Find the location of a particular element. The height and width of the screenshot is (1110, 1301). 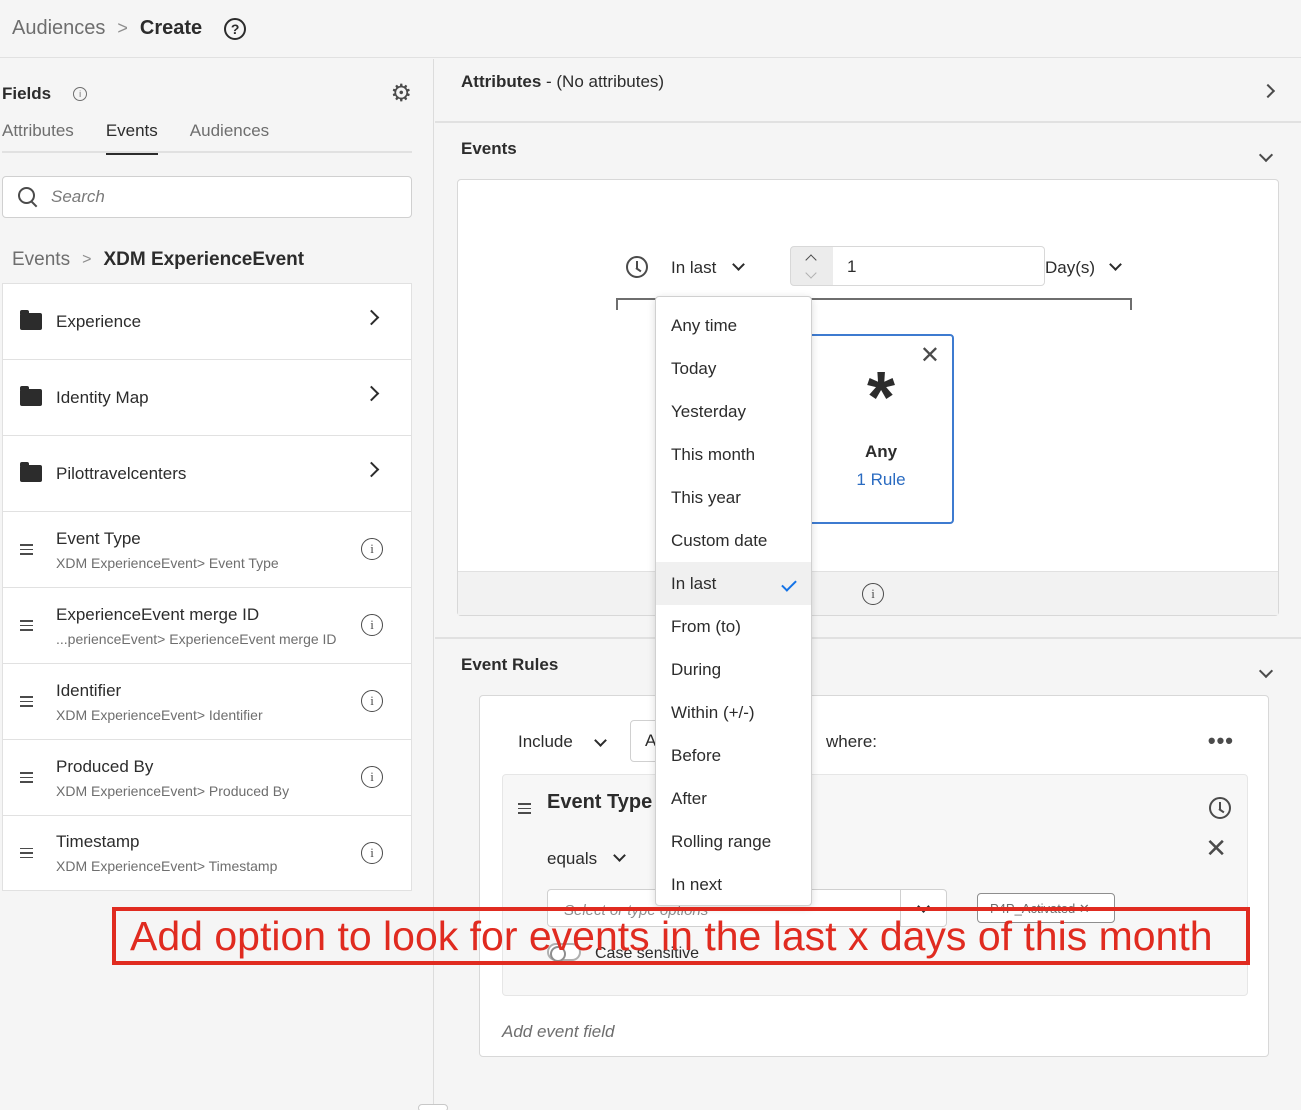

folder-row-experience: Experience is located at coordinates (207, 321).